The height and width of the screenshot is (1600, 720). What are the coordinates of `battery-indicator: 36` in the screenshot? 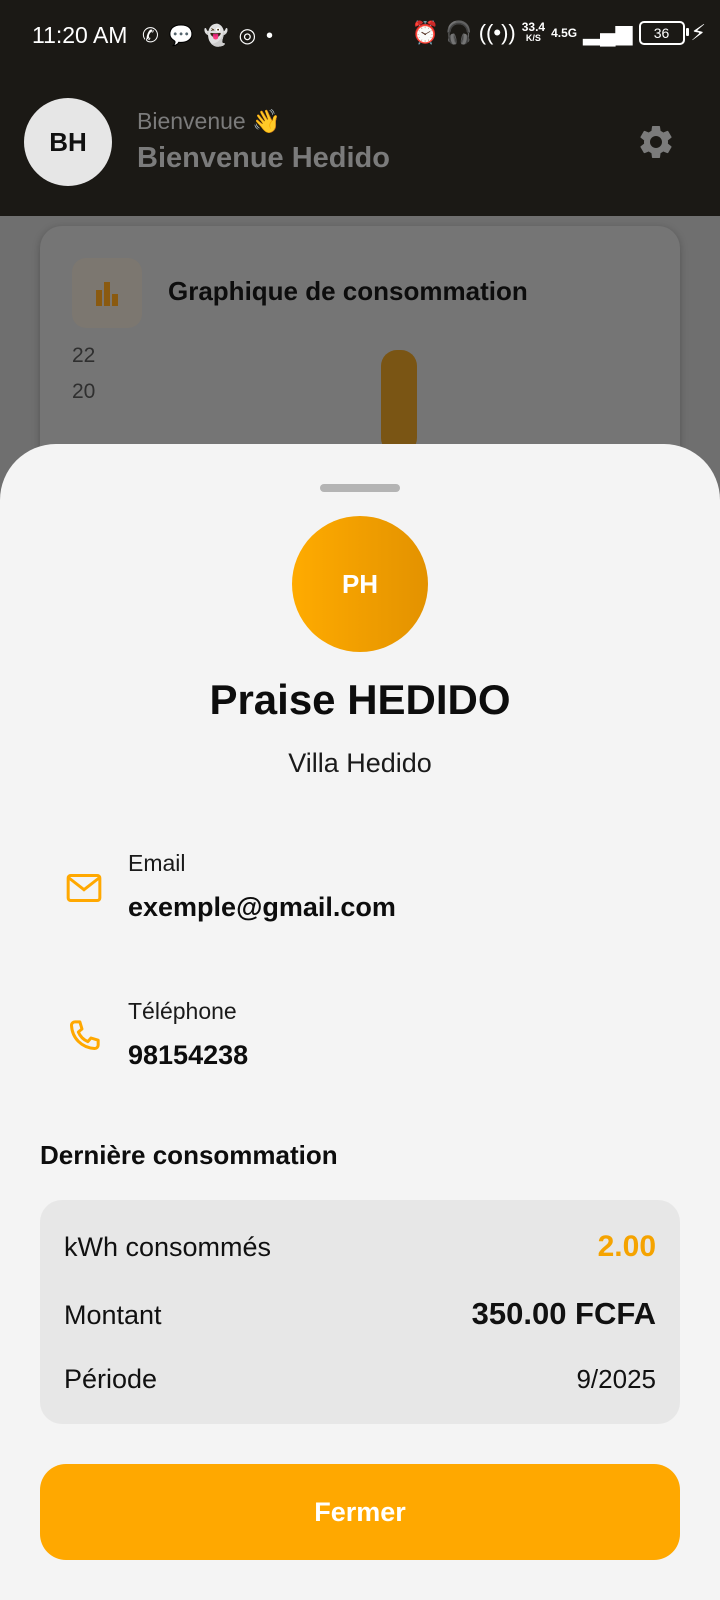 It's located at (663, 33).